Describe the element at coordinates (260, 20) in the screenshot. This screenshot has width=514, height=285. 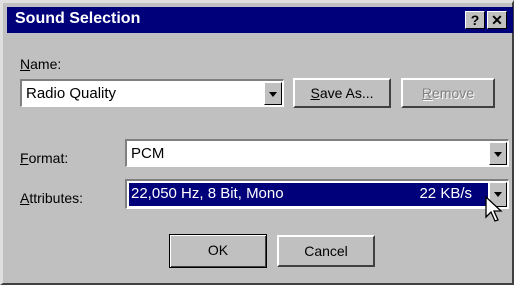
I see `title-bar: Sound Selection ? ✕` at that location.